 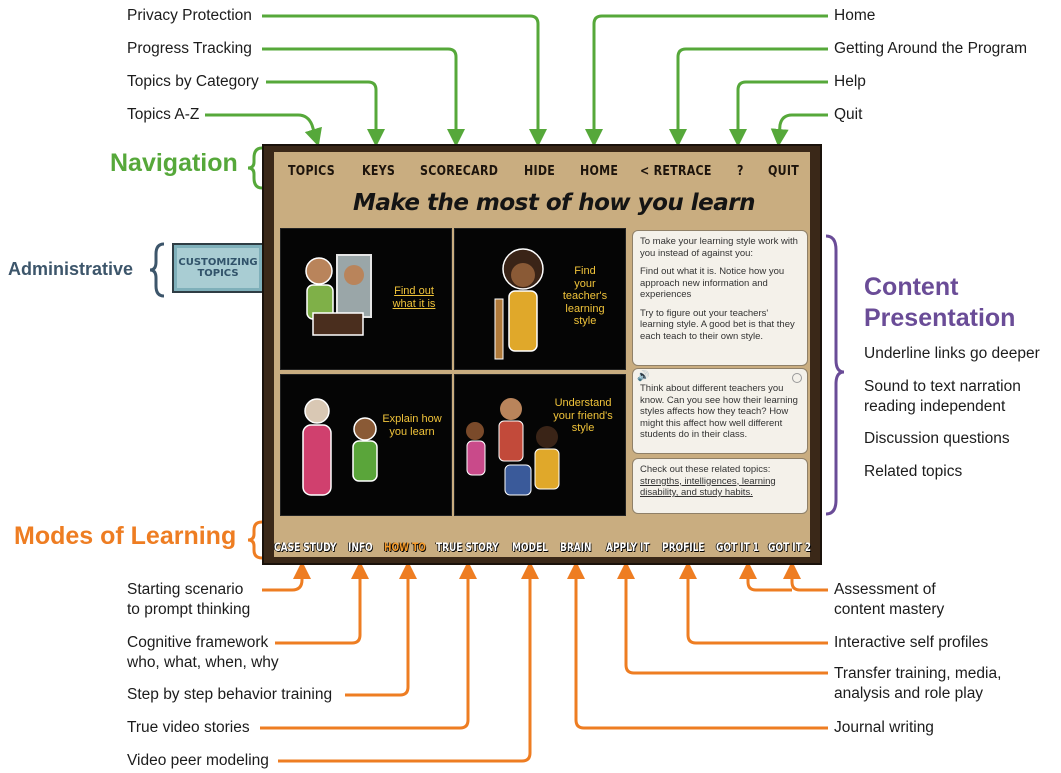 What do you see at coordinates (889, 599) in the screenshot?
I see `label-assessment: Assessment of content mastery` at bounding box center [889, 599].